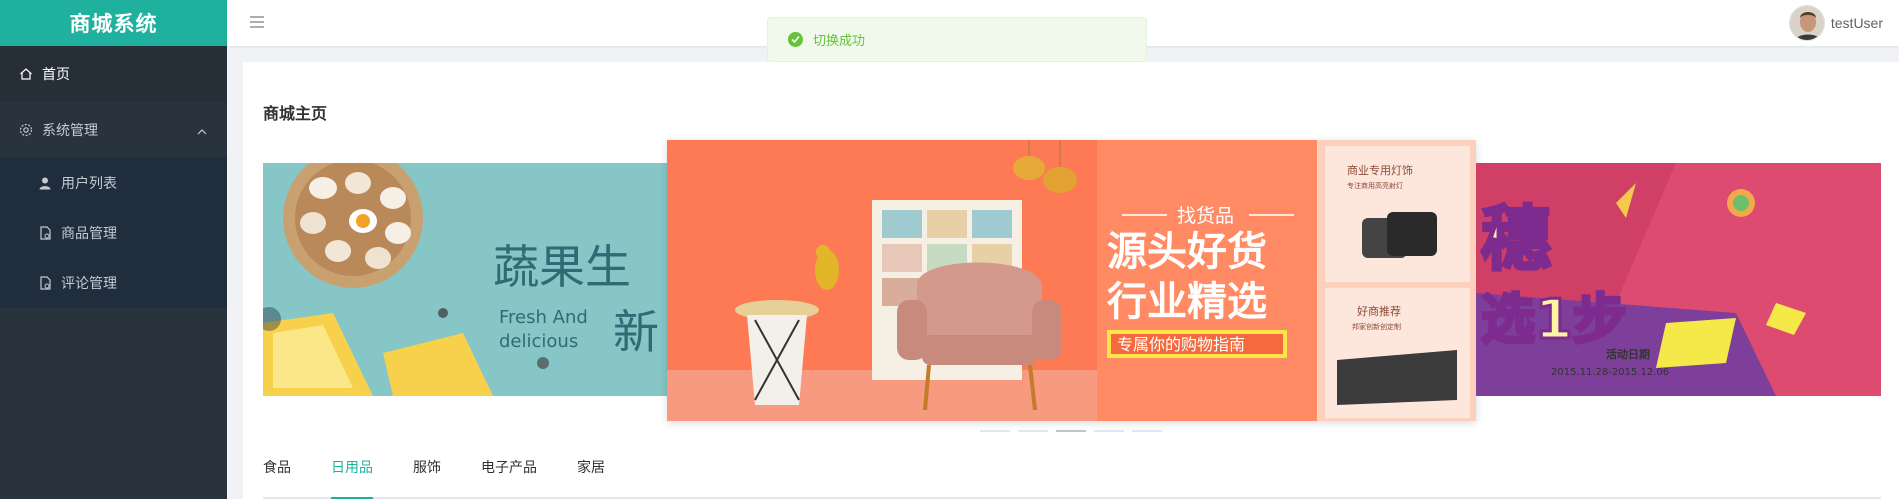  I want to click on tab-clothing: 服饰, so click(427, 477).